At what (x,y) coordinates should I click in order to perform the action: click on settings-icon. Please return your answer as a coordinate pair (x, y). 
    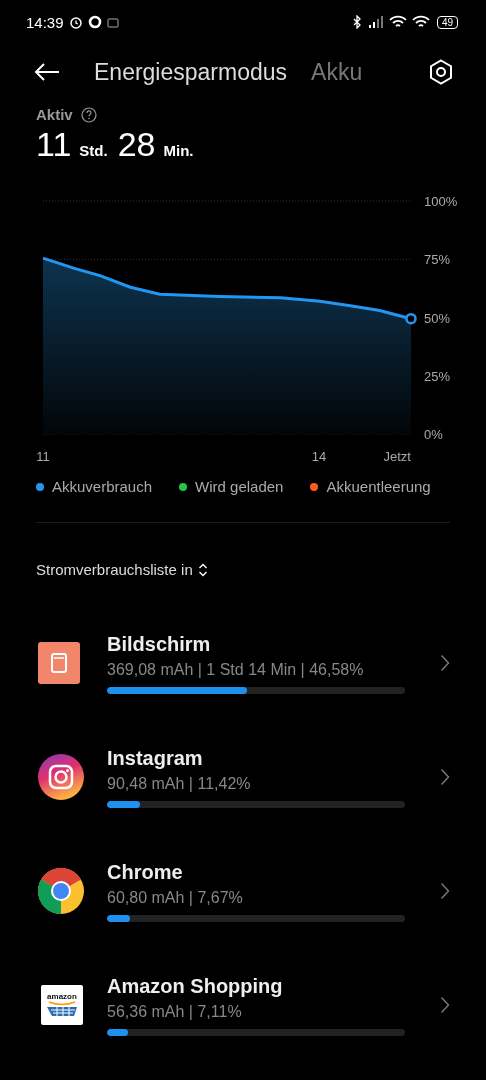
    Looking at the image, I should click on (441, 72).